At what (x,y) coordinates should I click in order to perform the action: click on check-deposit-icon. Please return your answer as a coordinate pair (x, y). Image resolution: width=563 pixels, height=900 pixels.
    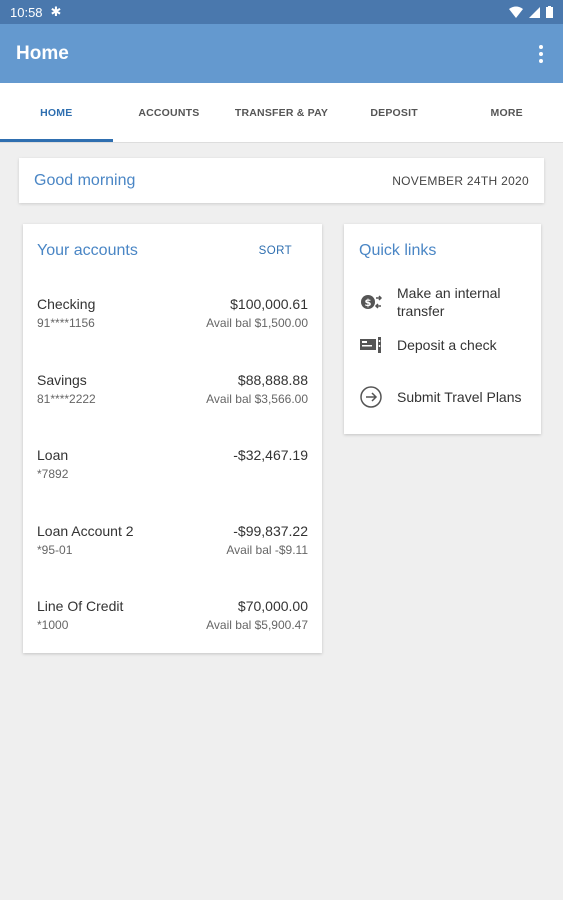
    Looking at the image, I should click on (371, 345).